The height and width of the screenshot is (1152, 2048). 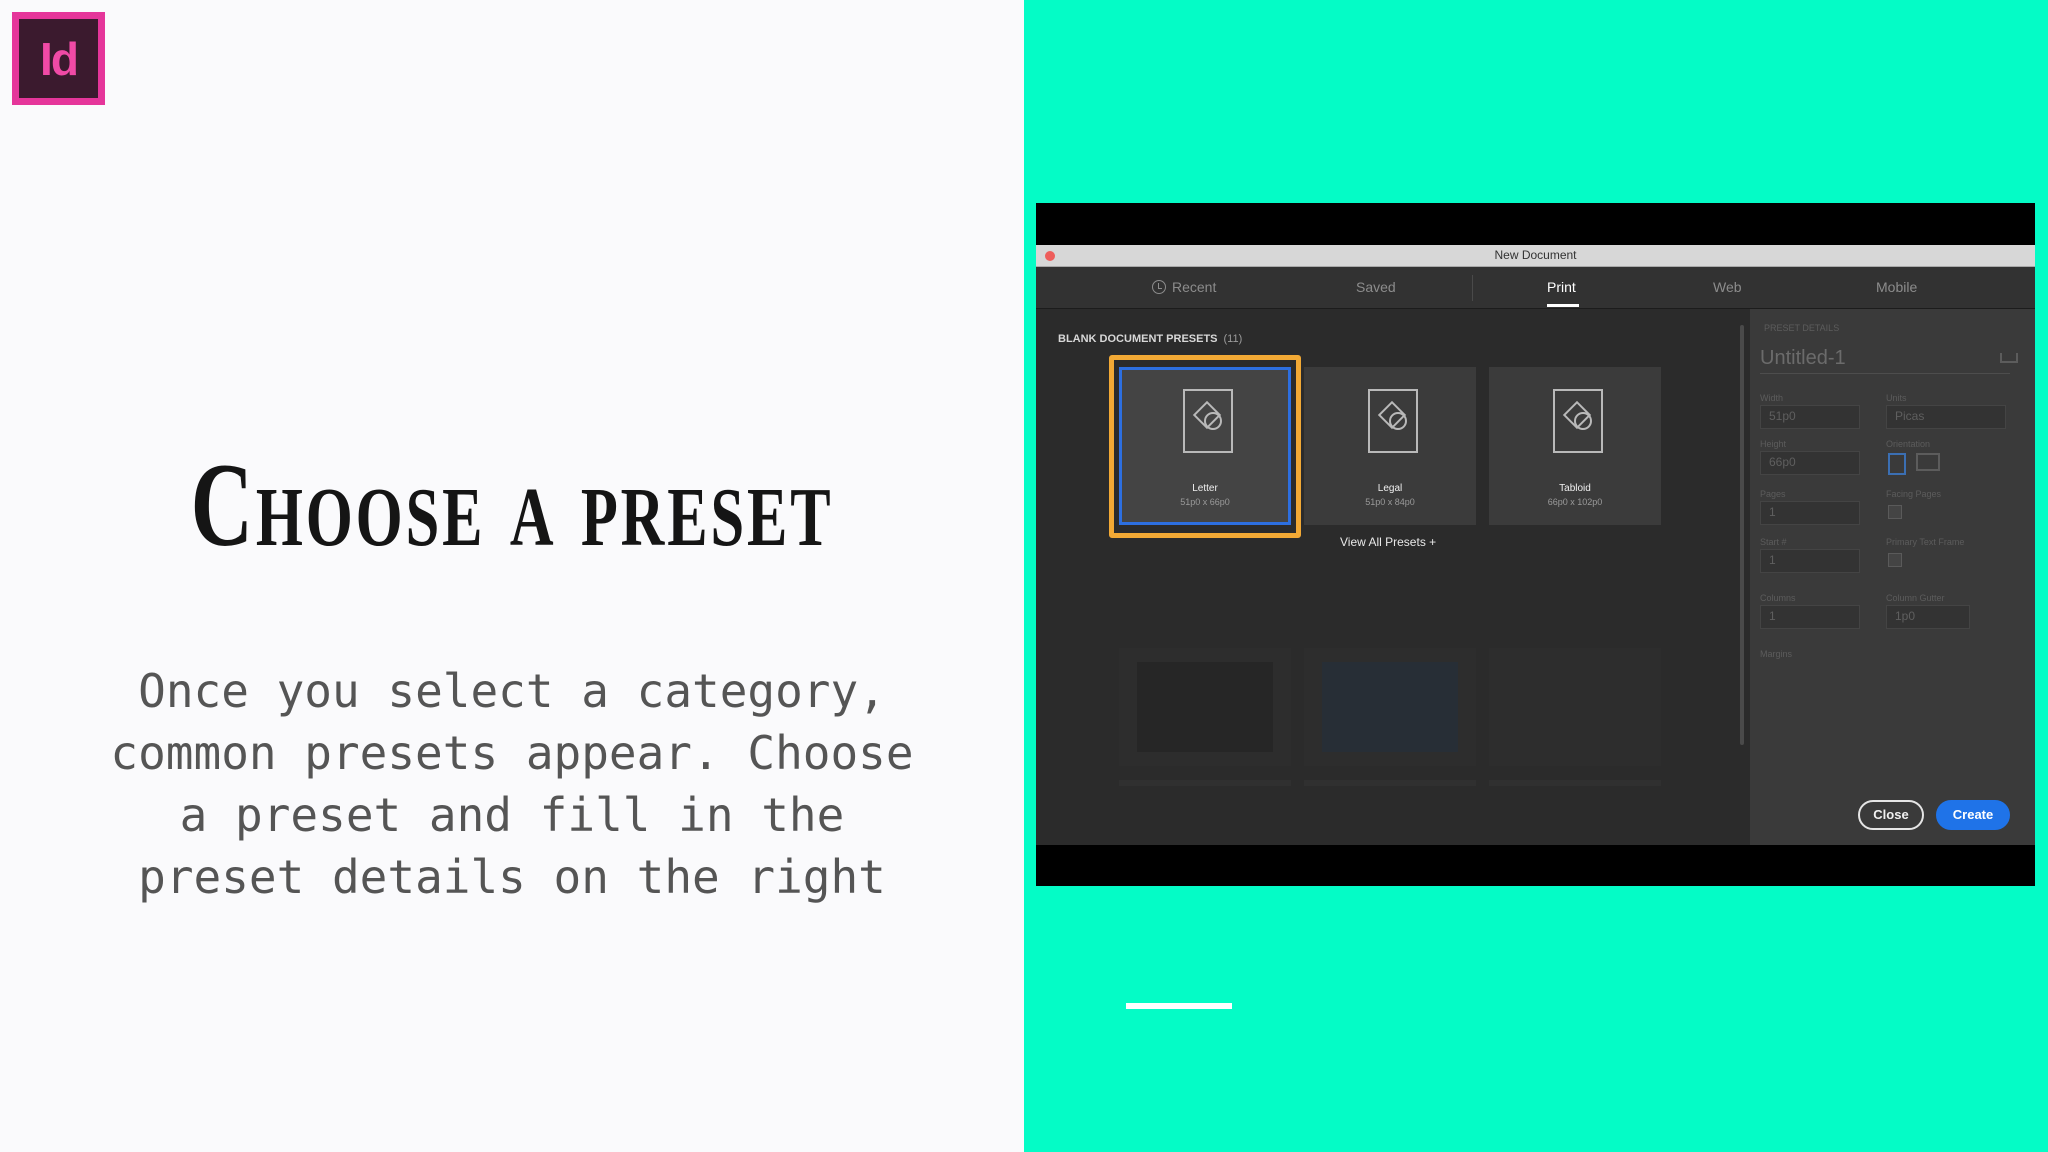 What do you see at coordinates (1386, 710) in the screenshot?
I see `templates-fade-overlay` at bounding box center [1386, 710].